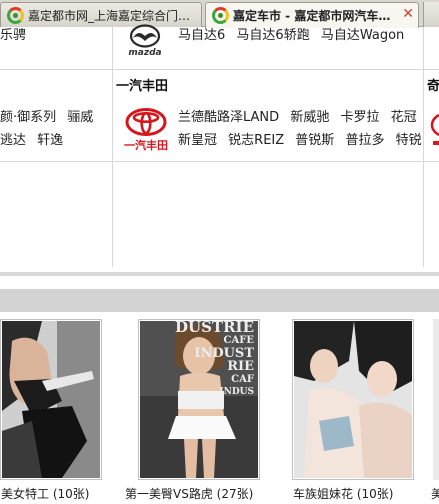  Describe the element at coordinates (146, 122) in the screenshot. I see `toyota-logo-icon` at that location.